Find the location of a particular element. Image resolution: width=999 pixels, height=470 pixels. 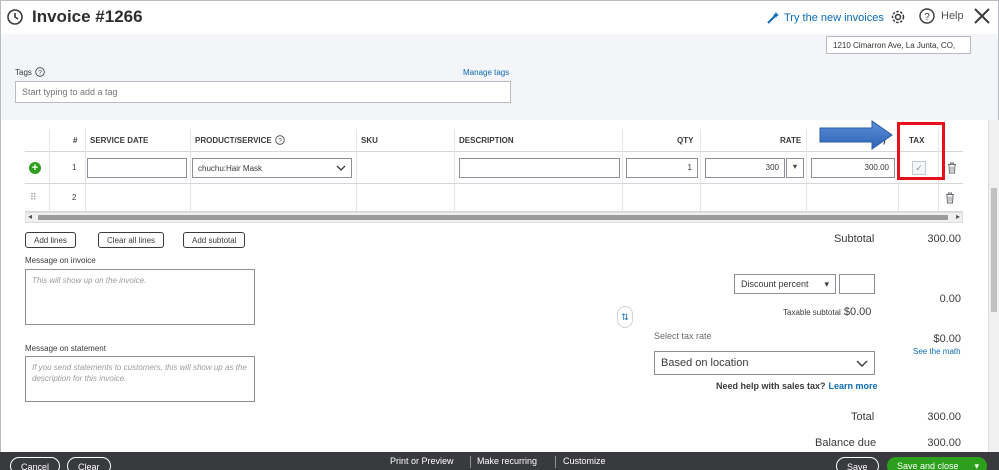

save-and-close-button: Save and close ▾ is located at coordinates (937, 463).